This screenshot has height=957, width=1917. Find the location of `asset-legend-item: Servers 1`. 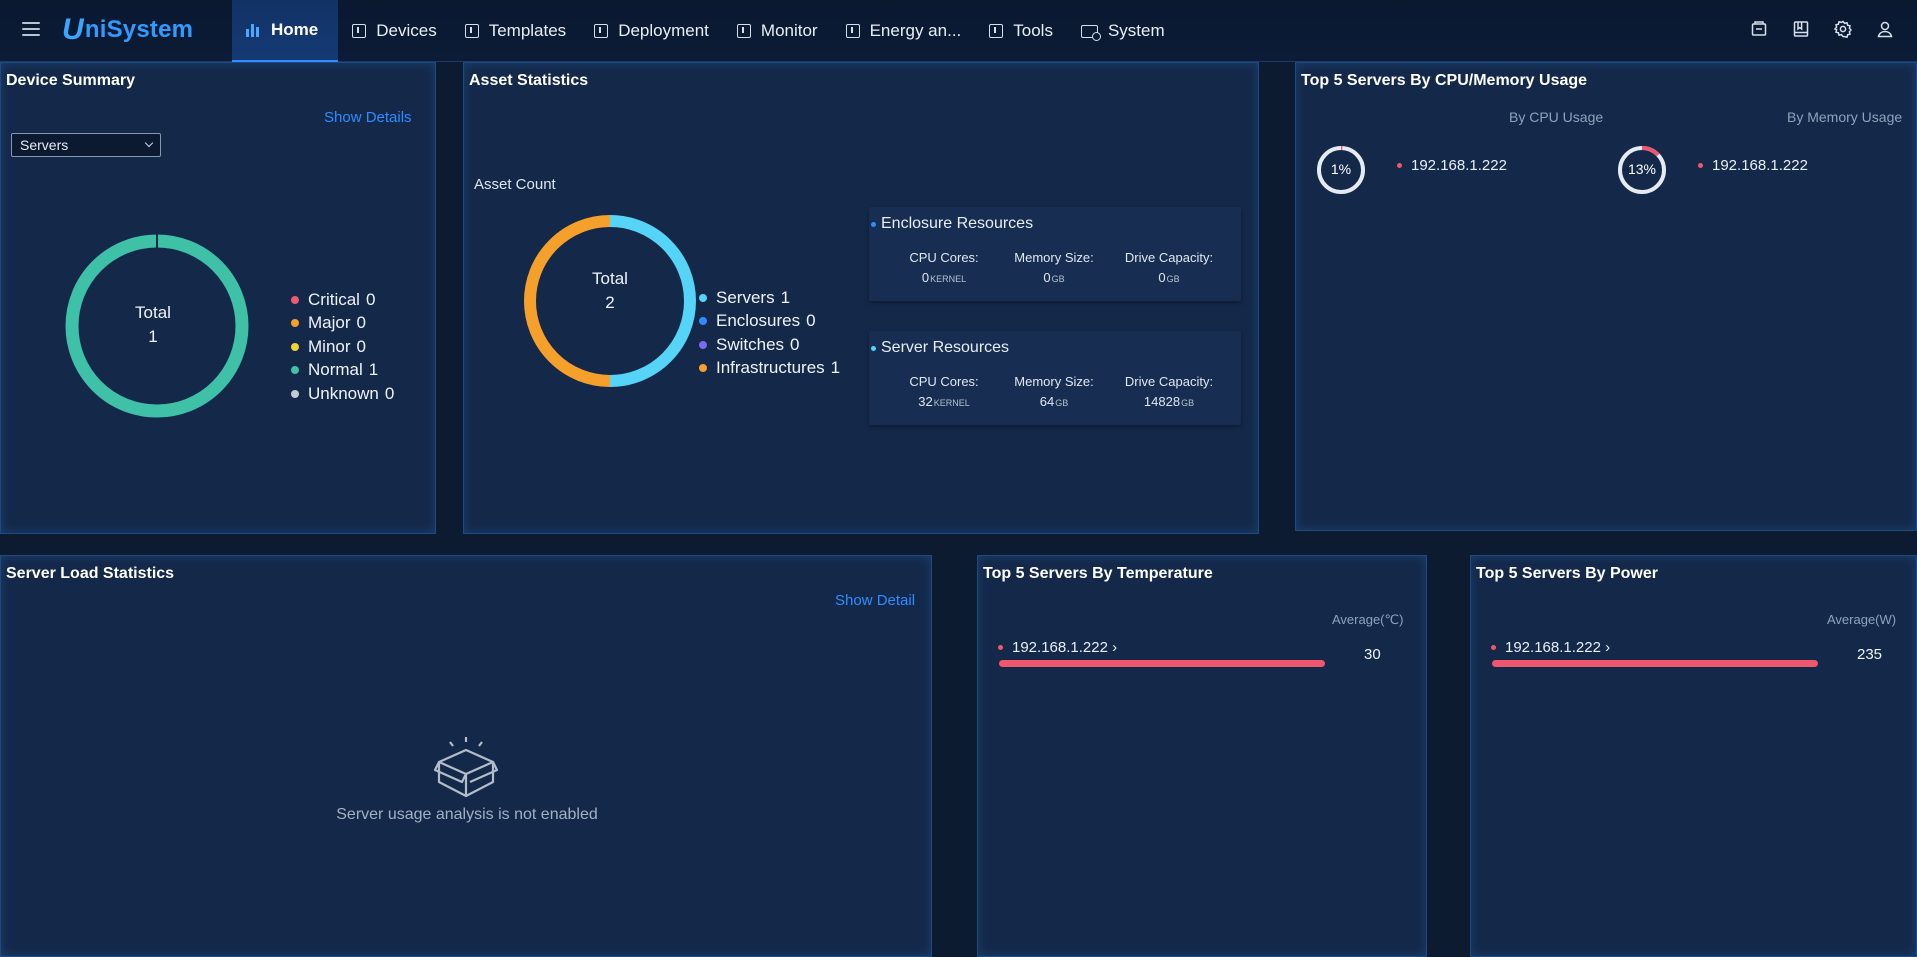

asset-legend-item: Servers 1 is located at coordinates (769, 298).